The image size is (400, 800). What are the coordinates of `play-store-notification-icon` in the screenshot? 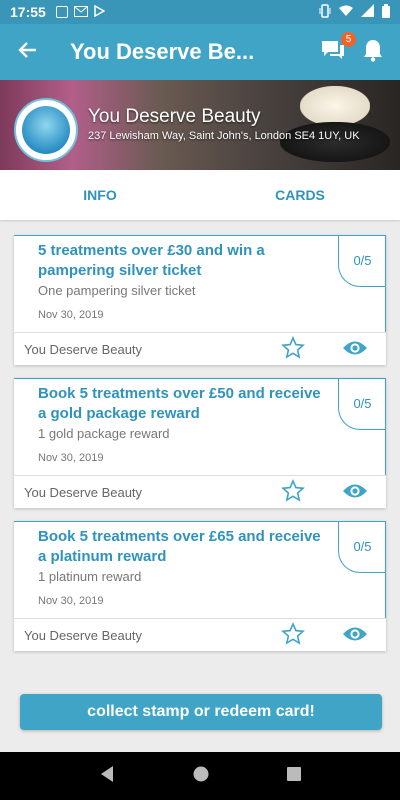 It's located at (100, 12).